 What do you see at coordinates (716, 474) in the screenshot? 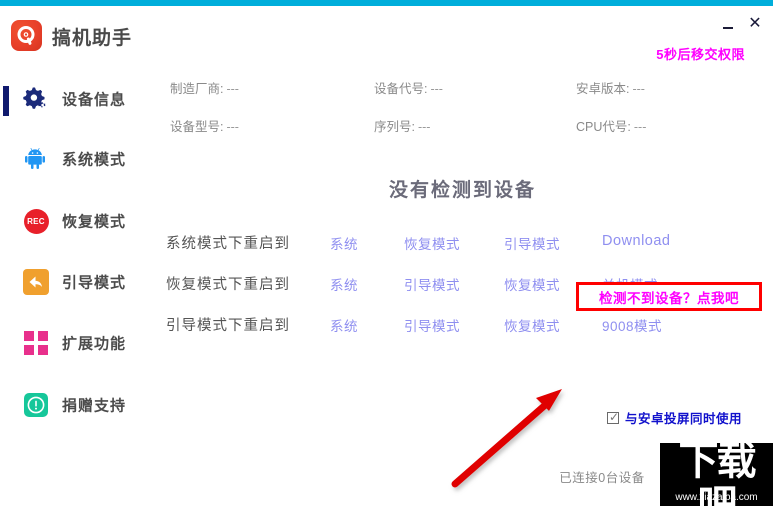
I see `watermark: 下载吧 www.xiazaiba.com` at bounding box center [716, 474].